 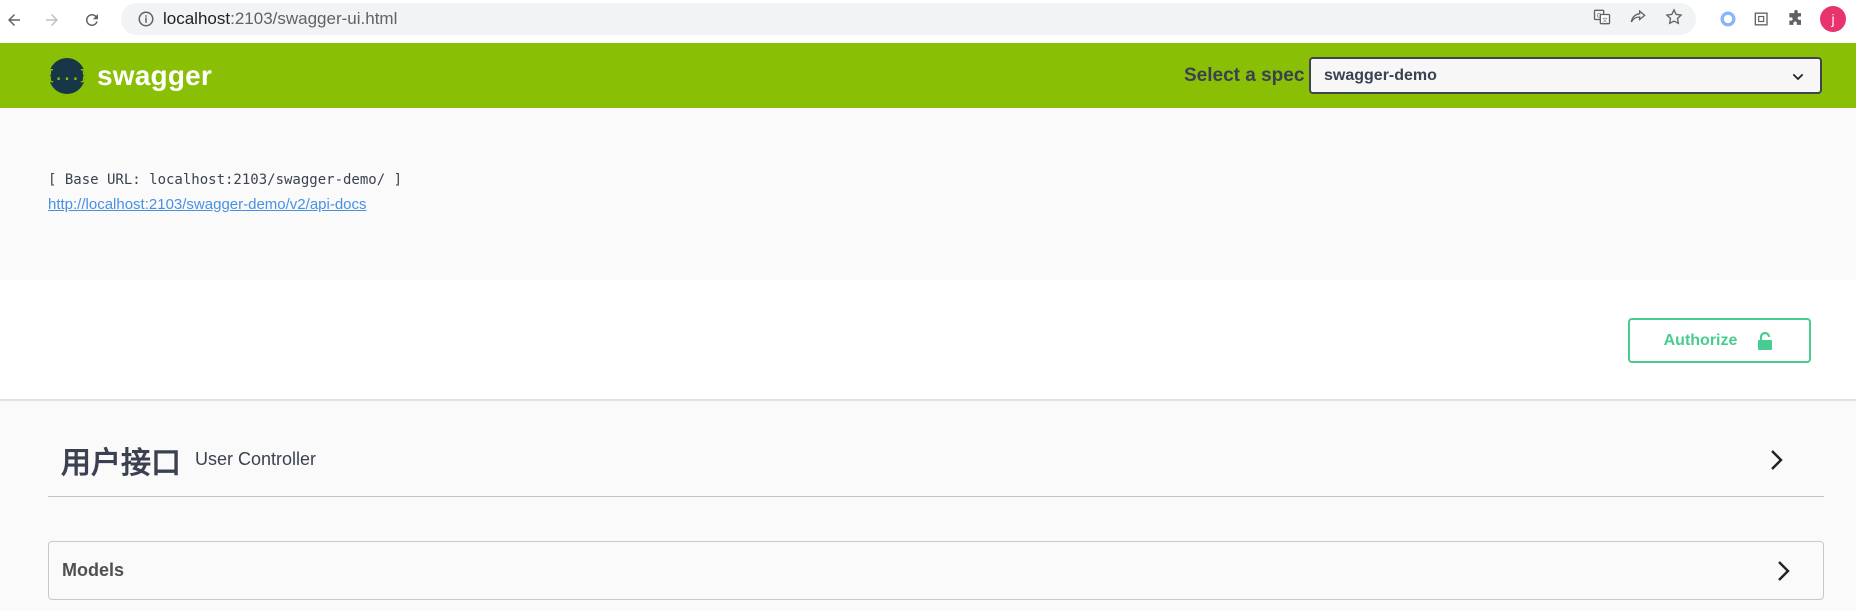 I want to click on tag-name: 用户接口, so click(x=121, y=463).